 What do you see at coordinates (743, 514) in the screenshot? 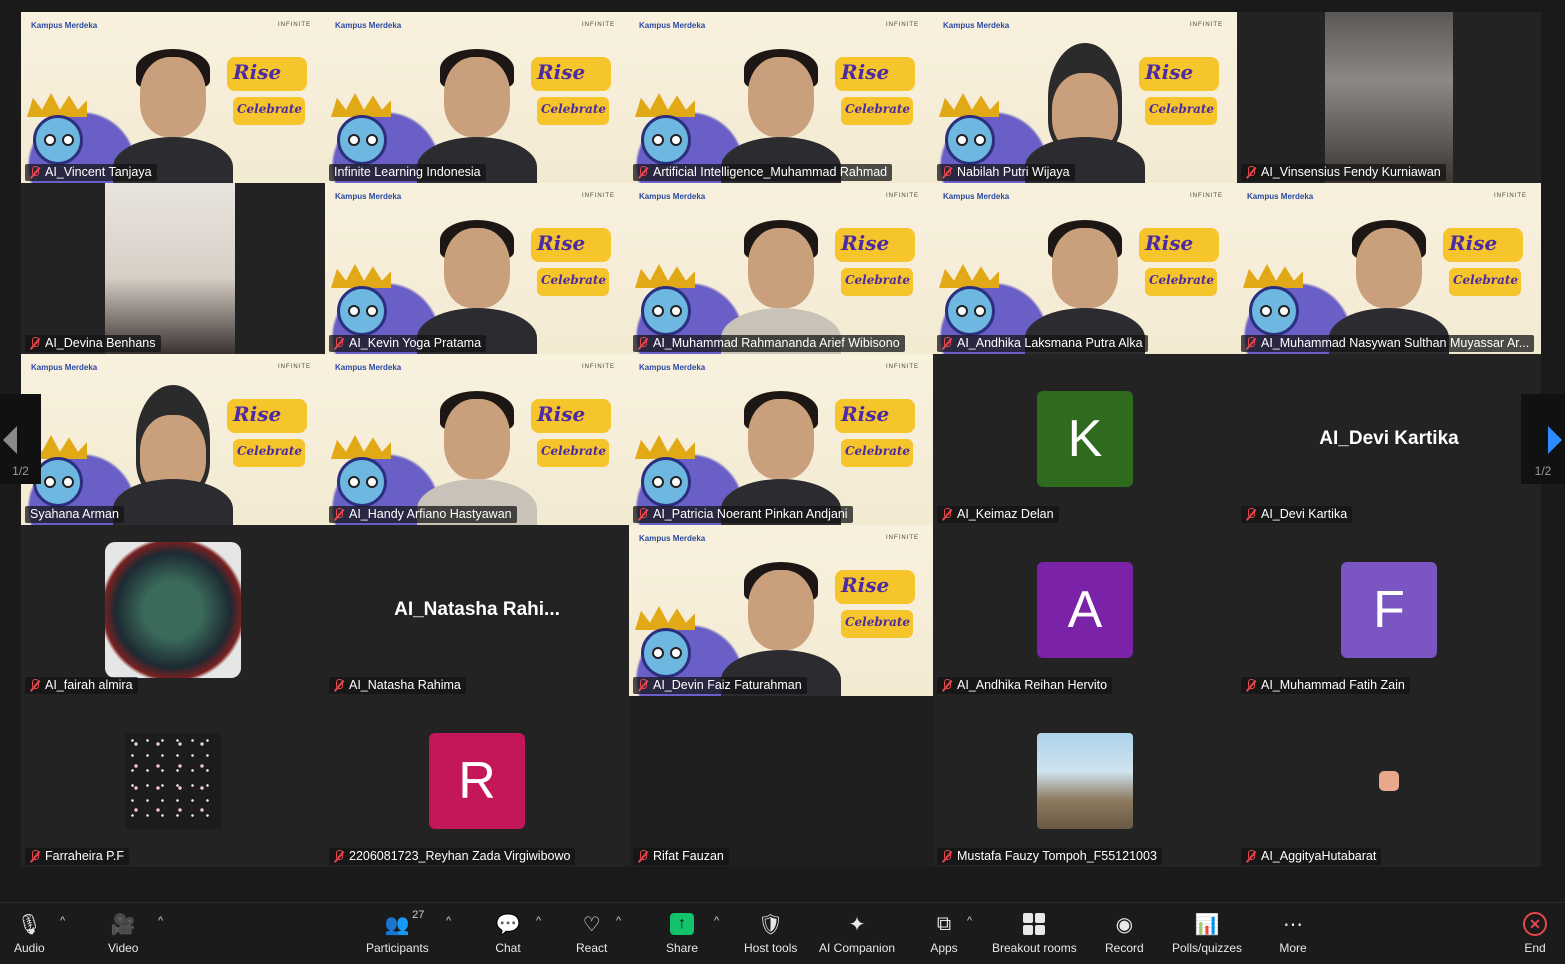
I see `participant-name-label: AI_Patricia Noerant Pinkan Andjani` at bounding box center [743, 514].